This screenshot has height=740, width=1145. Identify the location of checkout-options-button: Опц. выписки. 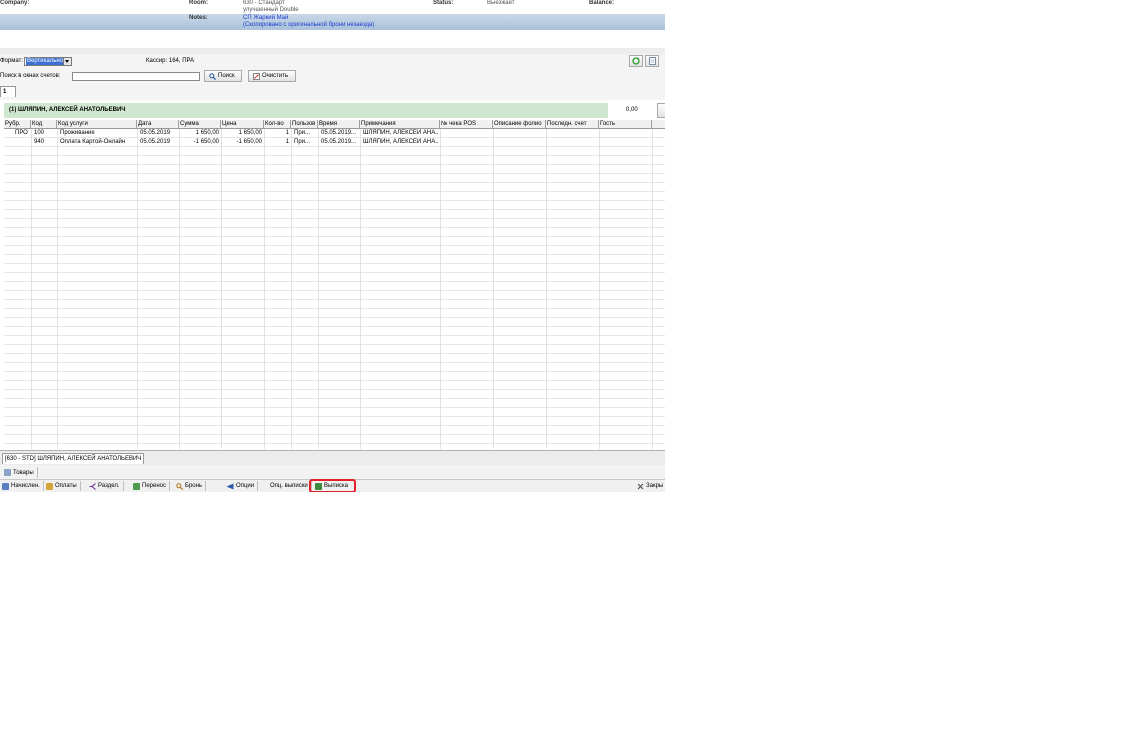
(291, 486).